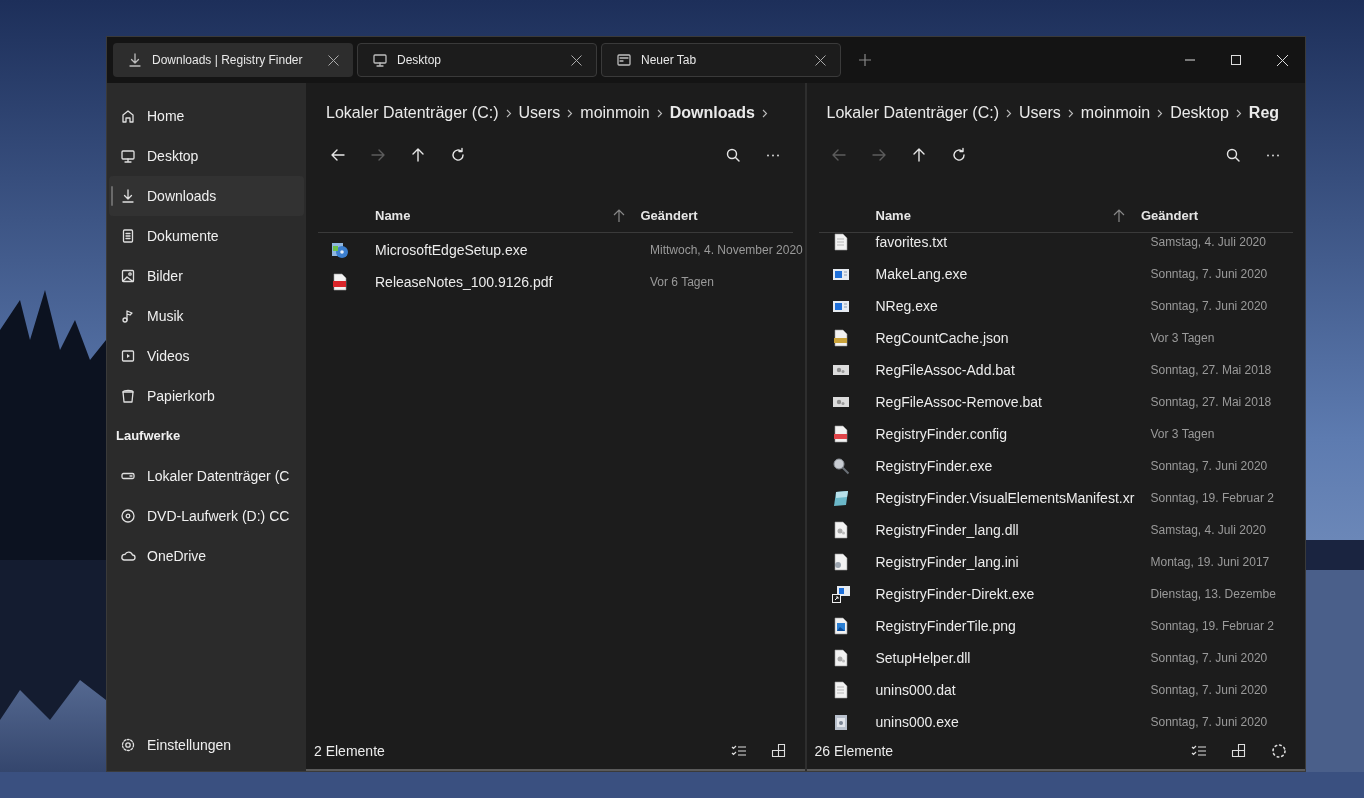 The width and height of the screenshot is (1364, 798). I want to click on file-row: RegCountCache.json Vor 3 Tagen, so click(1055, 338).